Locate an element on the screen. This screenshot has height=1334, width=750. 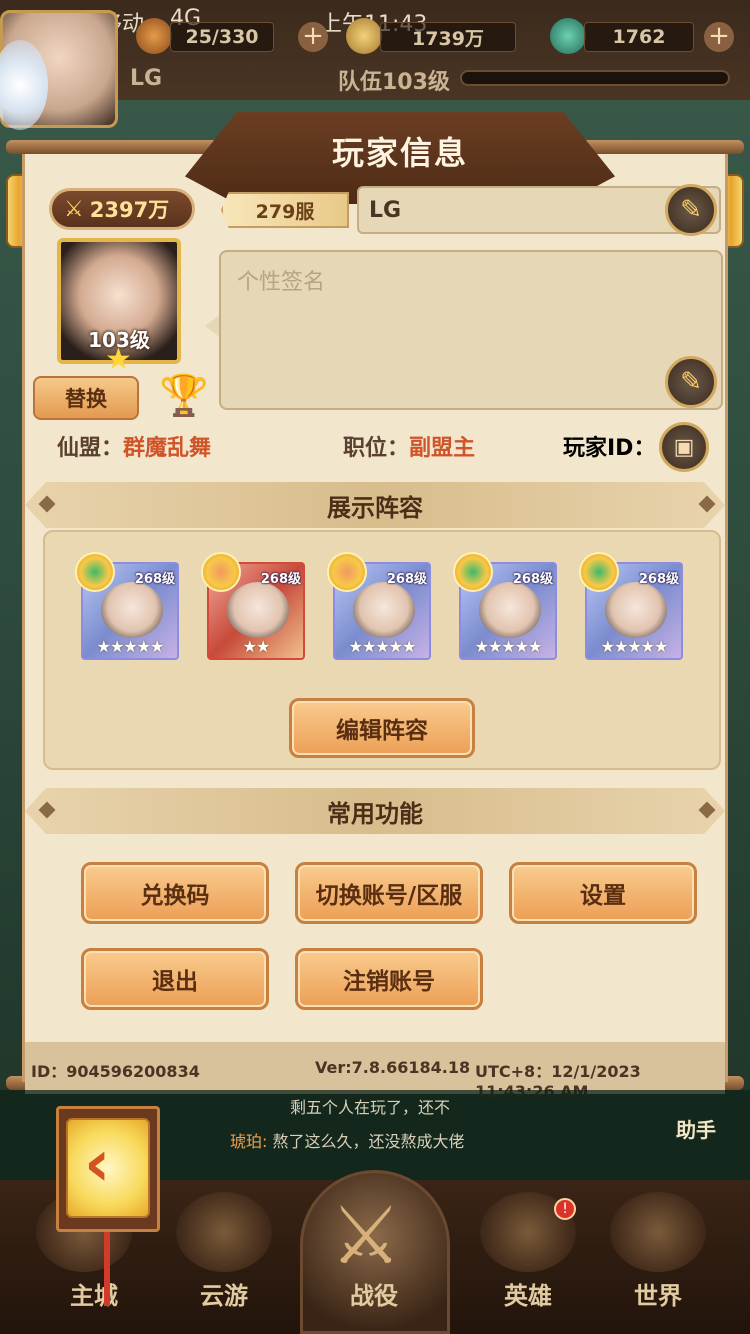
hero-card-3: 268级 ★★★★★ is located at coordinates (379, 606).